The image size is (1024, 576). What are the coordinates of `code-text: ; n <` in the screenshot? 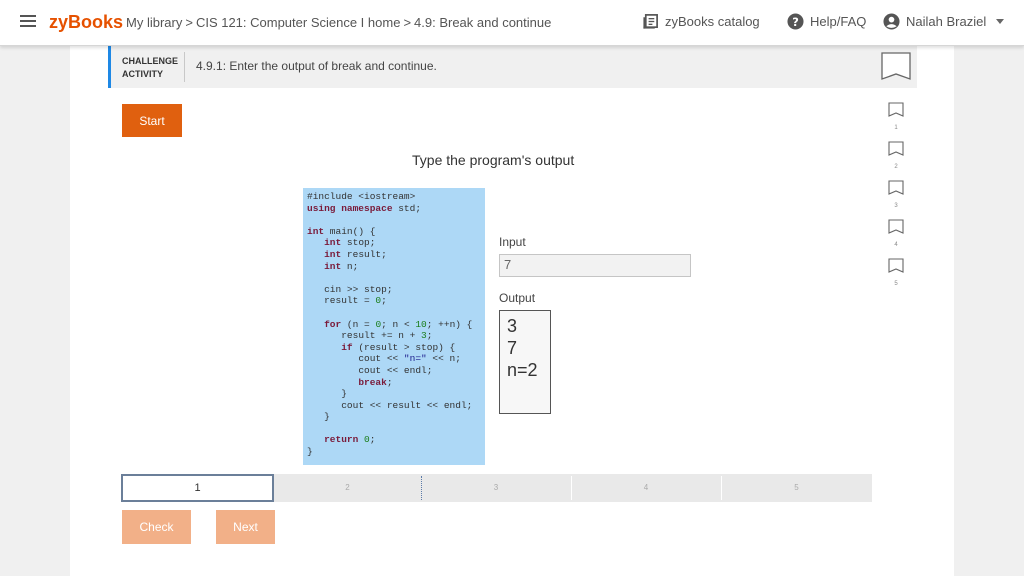 It's located at (398, 324).